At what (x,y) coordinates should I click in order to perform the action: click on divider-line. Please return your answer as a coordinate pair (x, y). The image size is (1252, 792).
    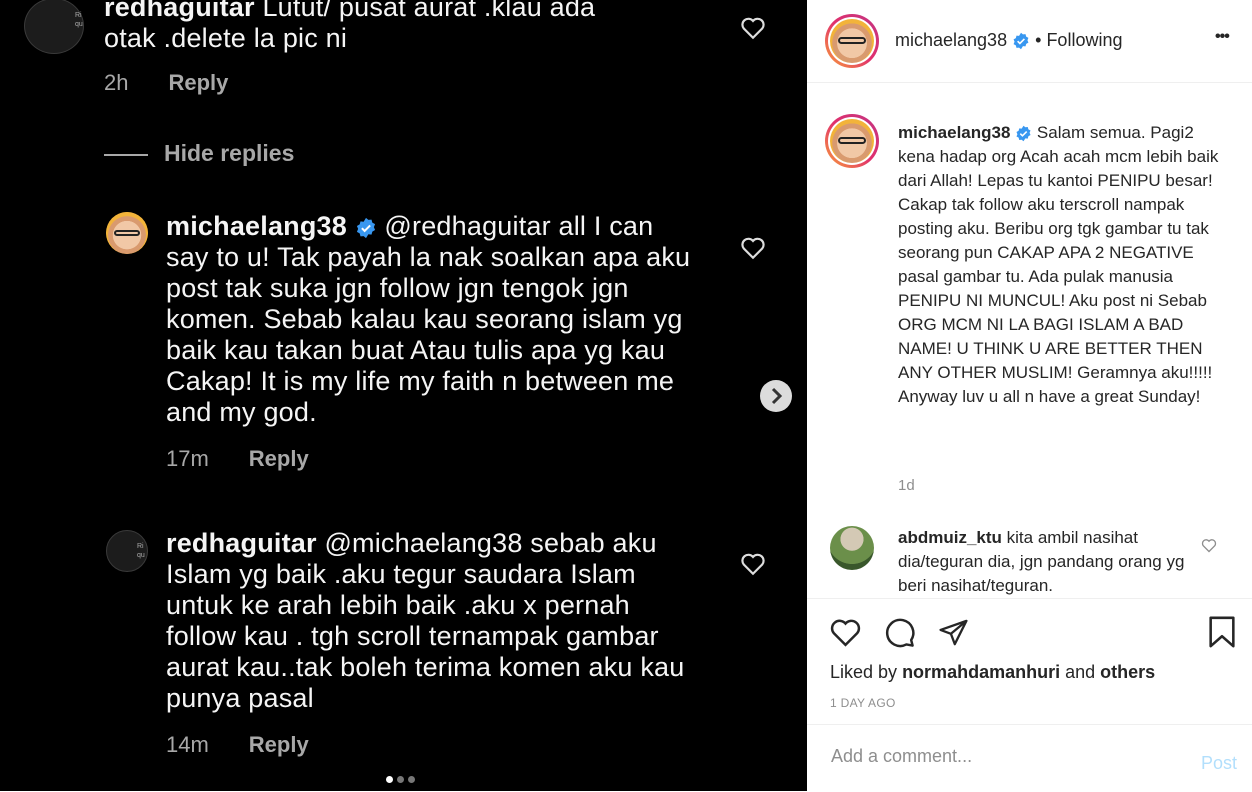
    Looking at the image, I should click on (126, 154).